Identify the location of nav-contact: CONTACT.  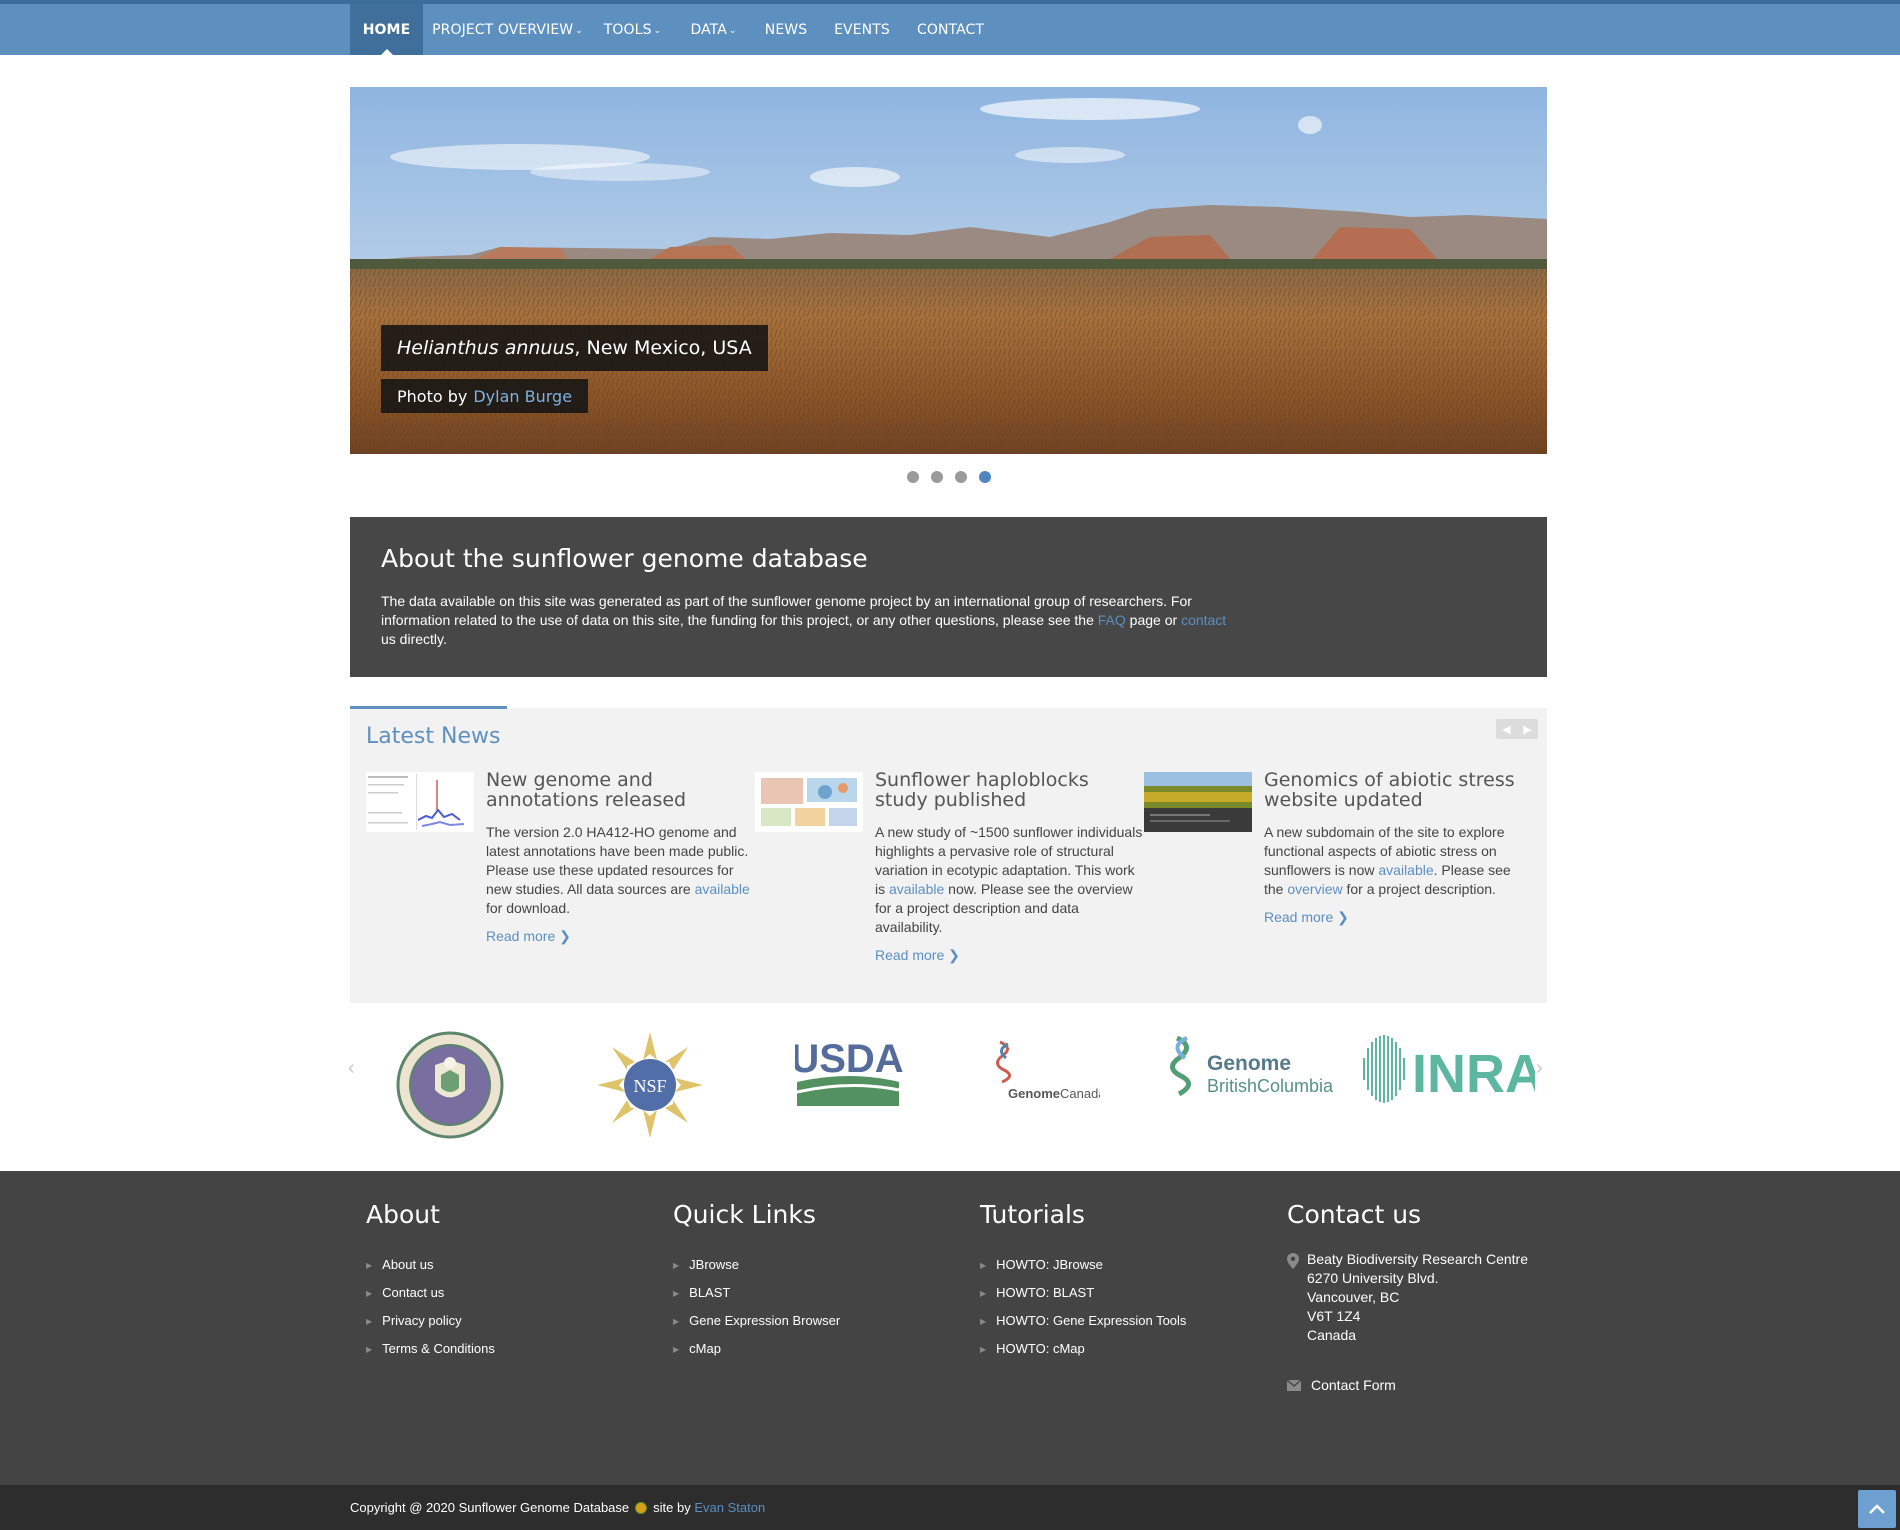
(950, 29).